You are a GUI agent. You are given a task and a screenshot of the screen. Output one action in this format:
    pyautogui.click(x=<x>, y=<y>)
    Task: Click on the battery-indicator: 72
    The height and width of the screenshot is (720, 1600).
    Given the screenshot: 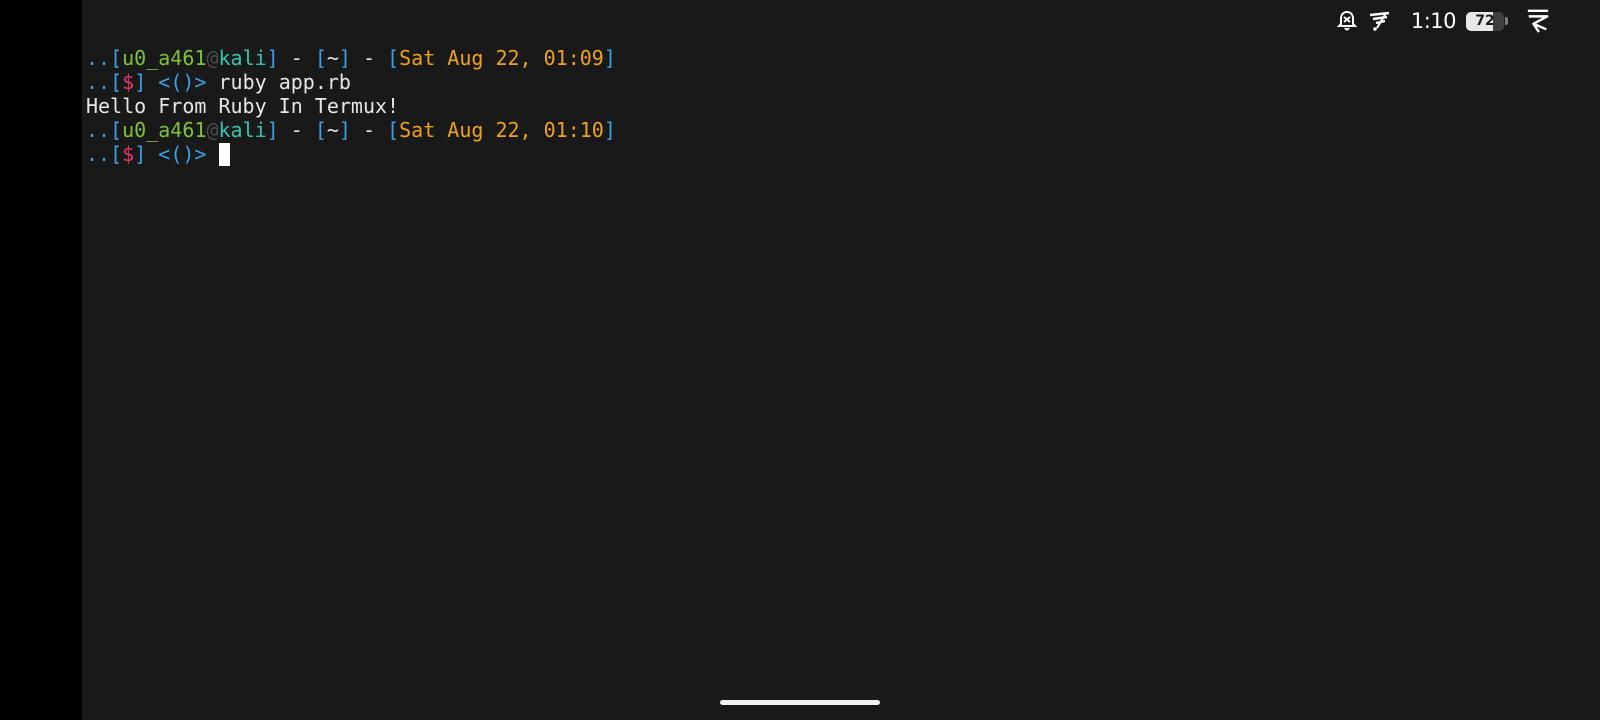 What is the action you would take?
    pyautogui.click(x=1485, y=21)
    